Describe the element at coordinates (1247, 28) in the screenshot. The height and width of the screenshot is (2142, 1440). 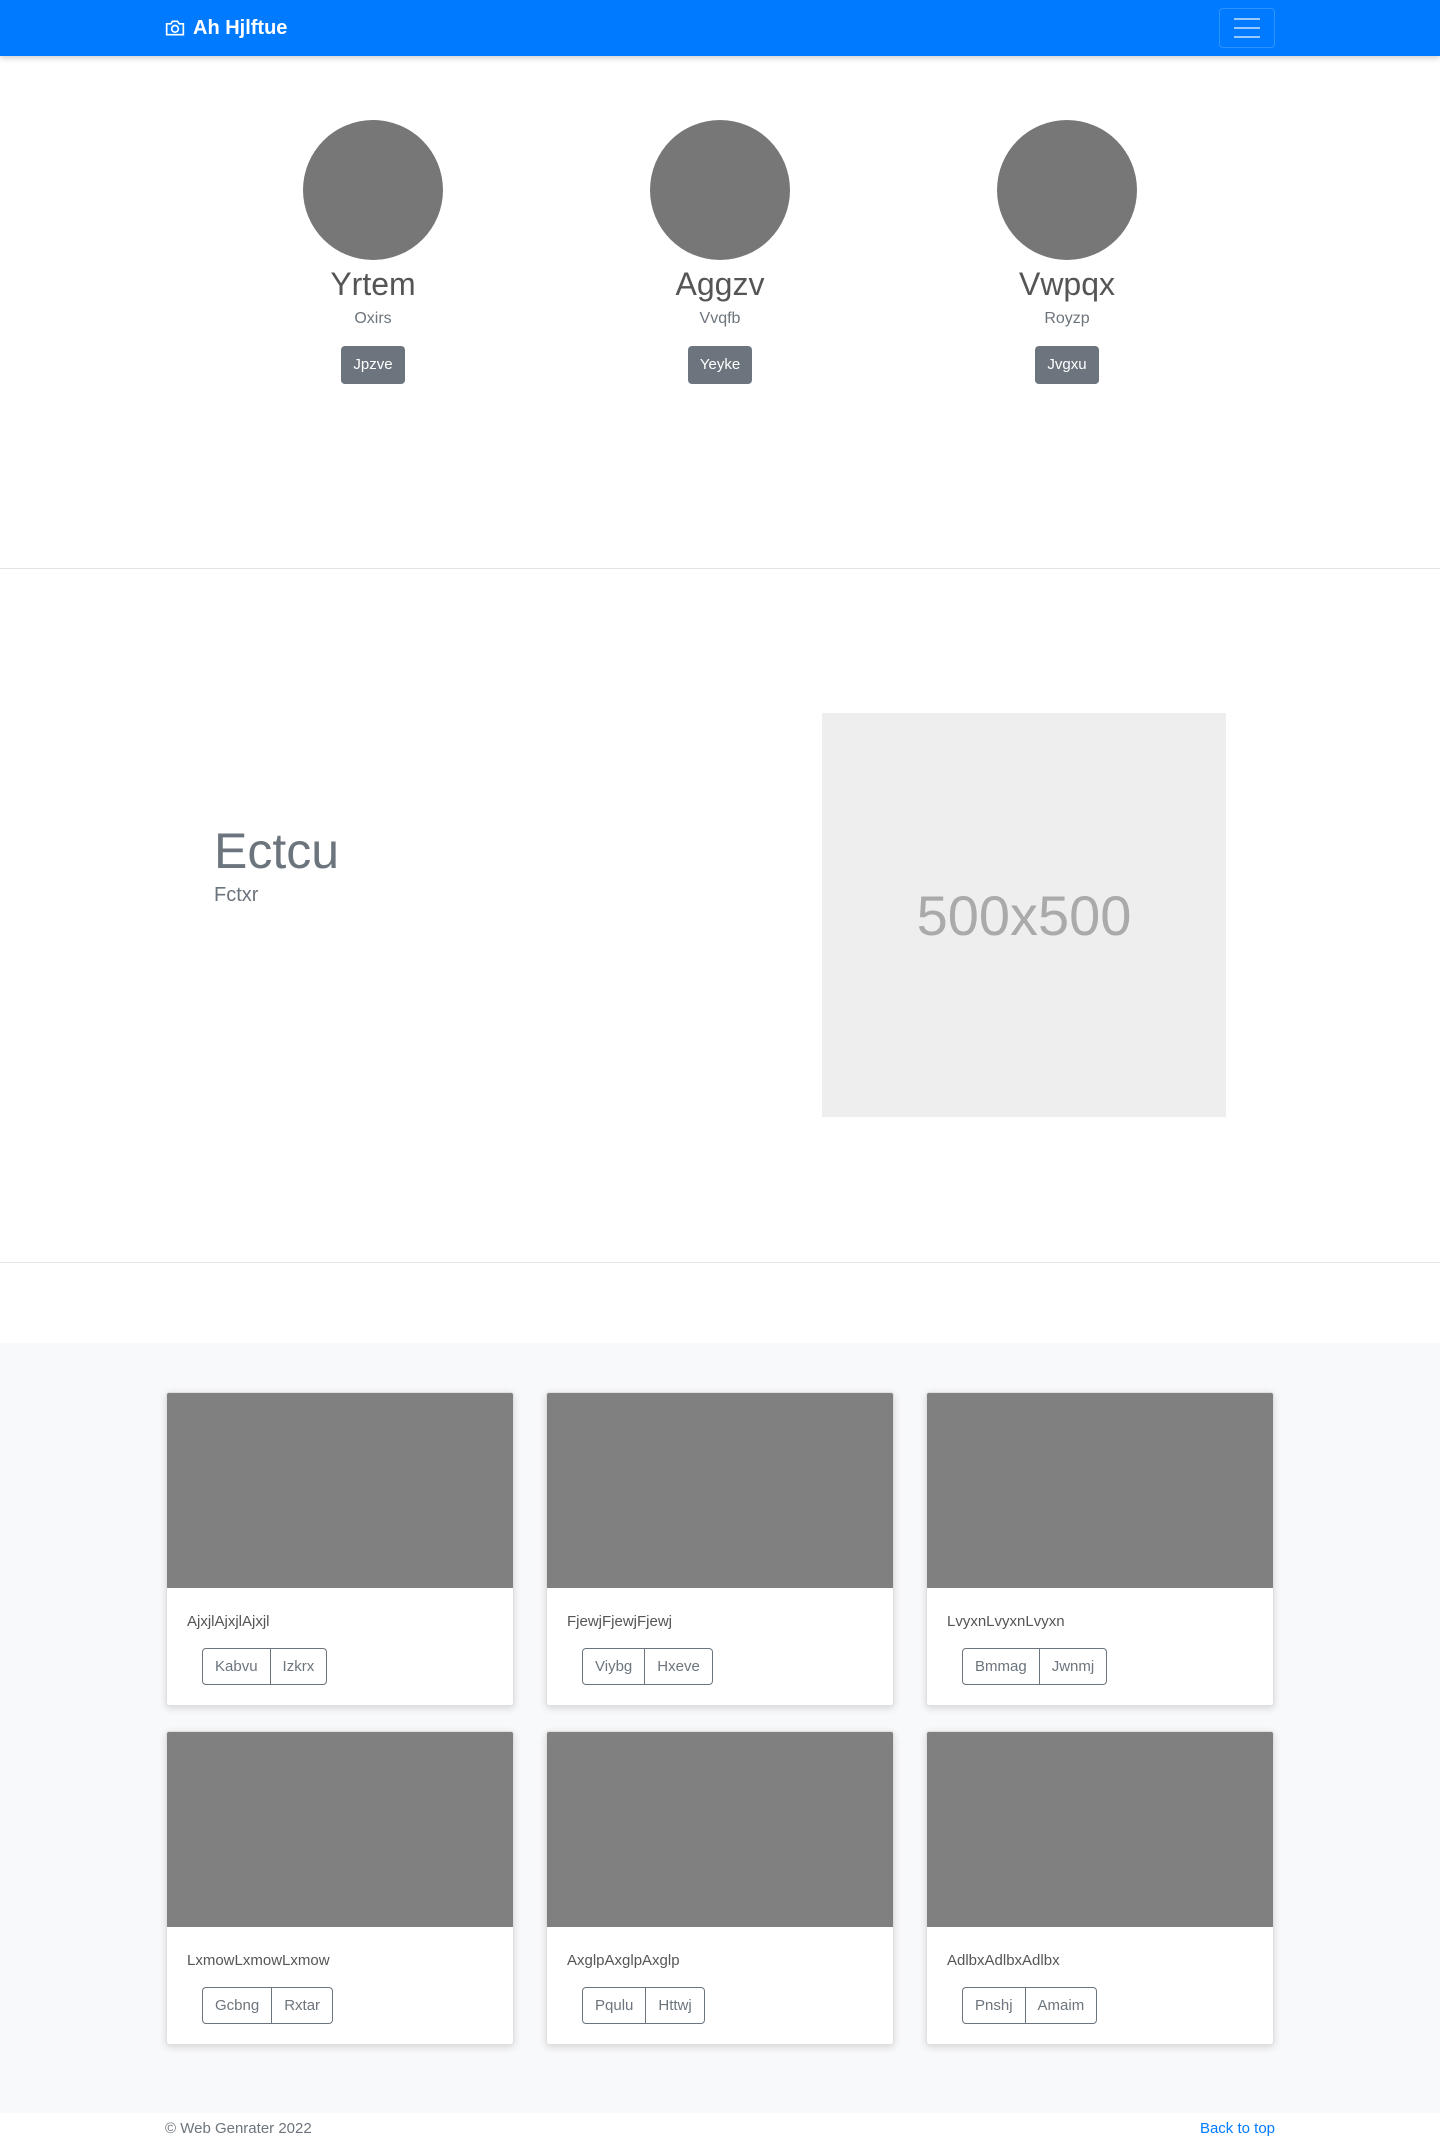
I see `navbar-toggler-button` at that location.